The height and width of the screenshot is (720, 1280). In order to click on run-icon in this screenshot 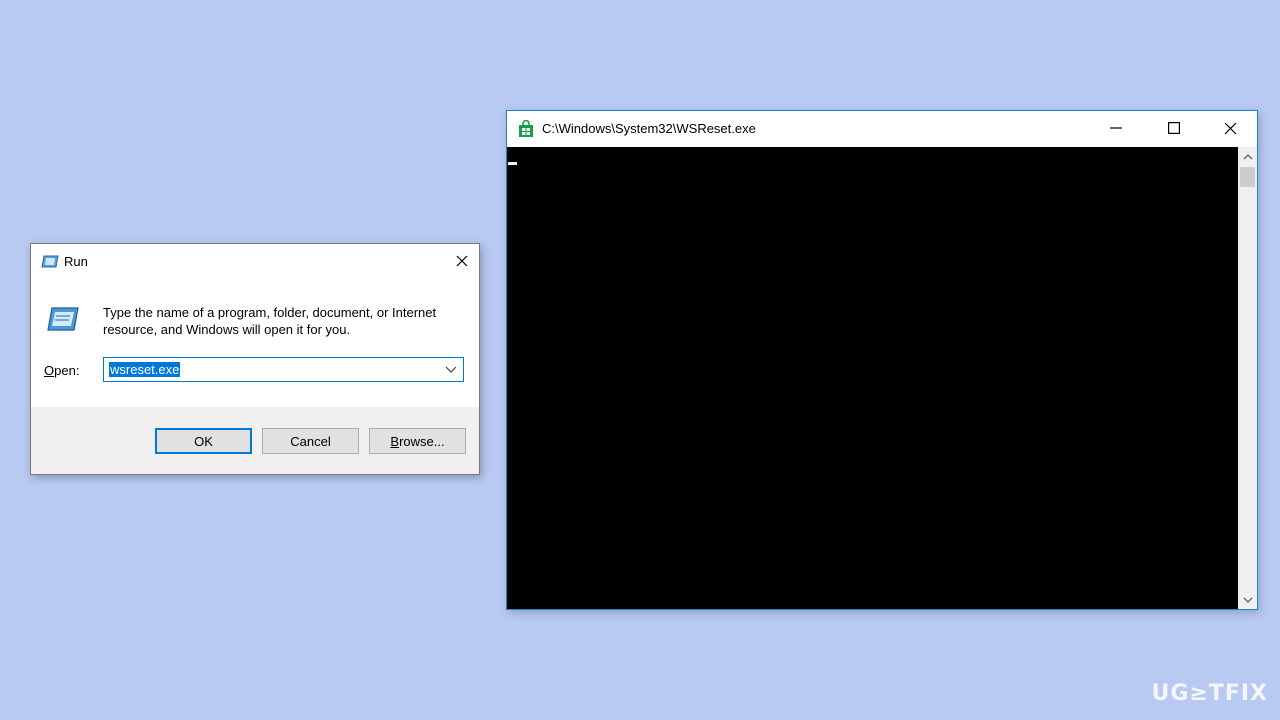, I will do `click(50, 261)`.